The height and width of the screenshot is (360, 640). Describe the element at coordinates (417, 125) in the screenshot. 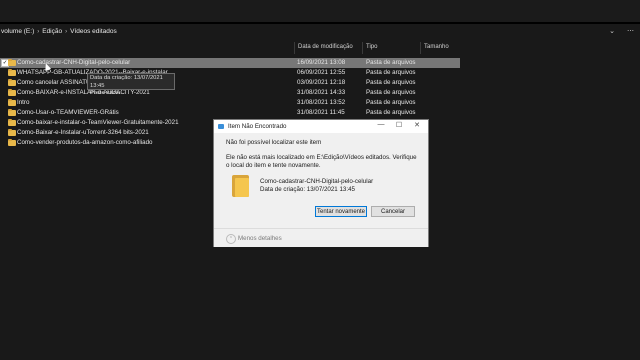

I see `close-button: ✕` at that location.